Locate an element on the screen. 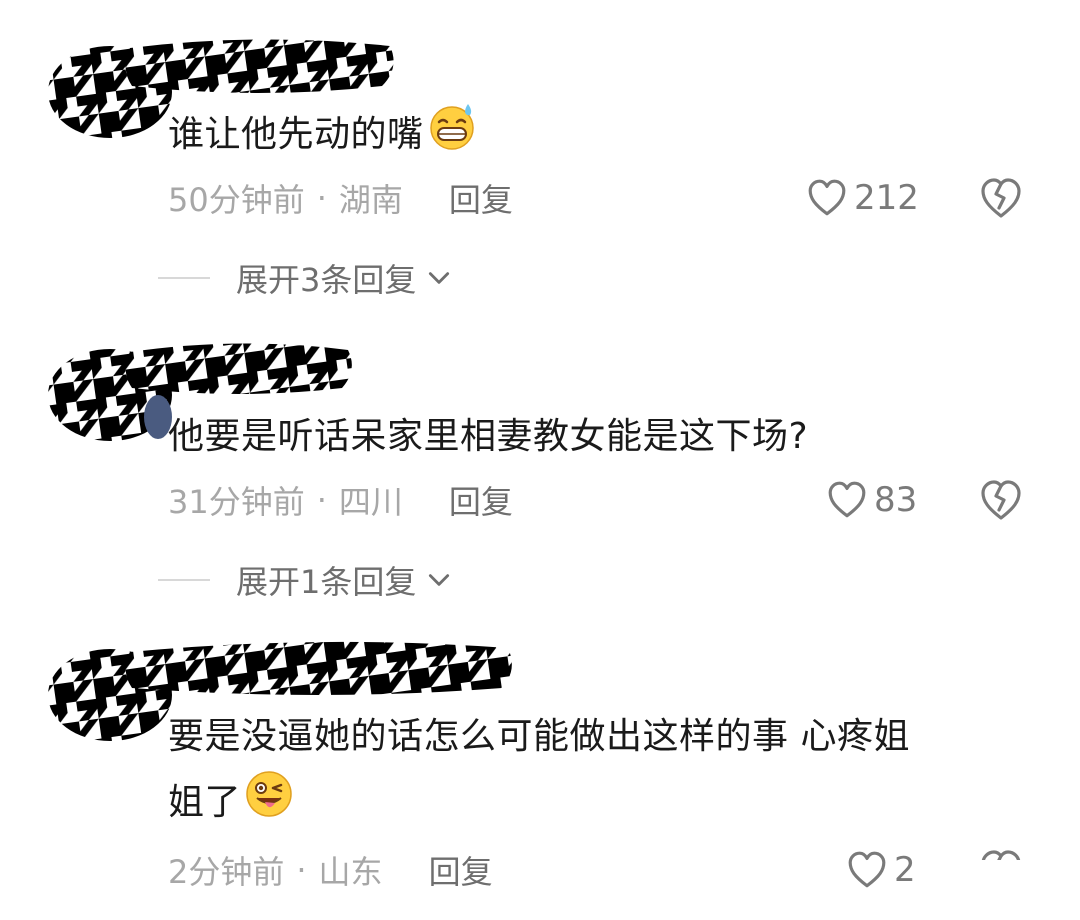 The height and width of the screenshot is (920, 1080). like-count: 212 is located at coordinates (886, 198).